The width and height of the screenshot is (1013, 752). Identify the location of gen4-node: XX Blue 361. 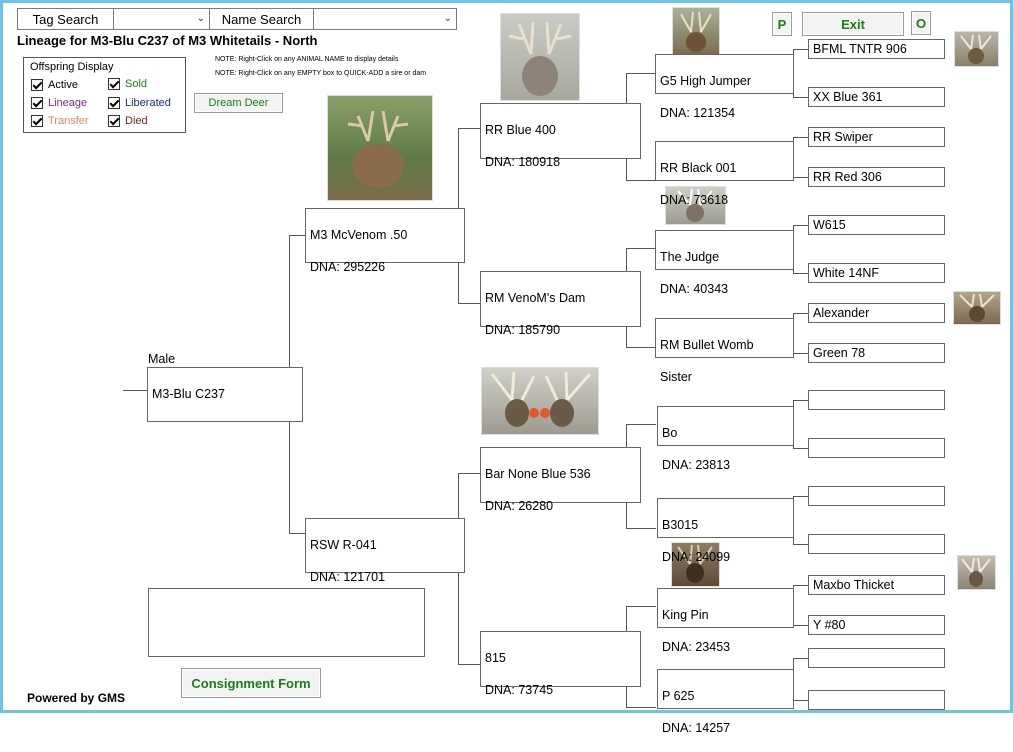
(876, 97).